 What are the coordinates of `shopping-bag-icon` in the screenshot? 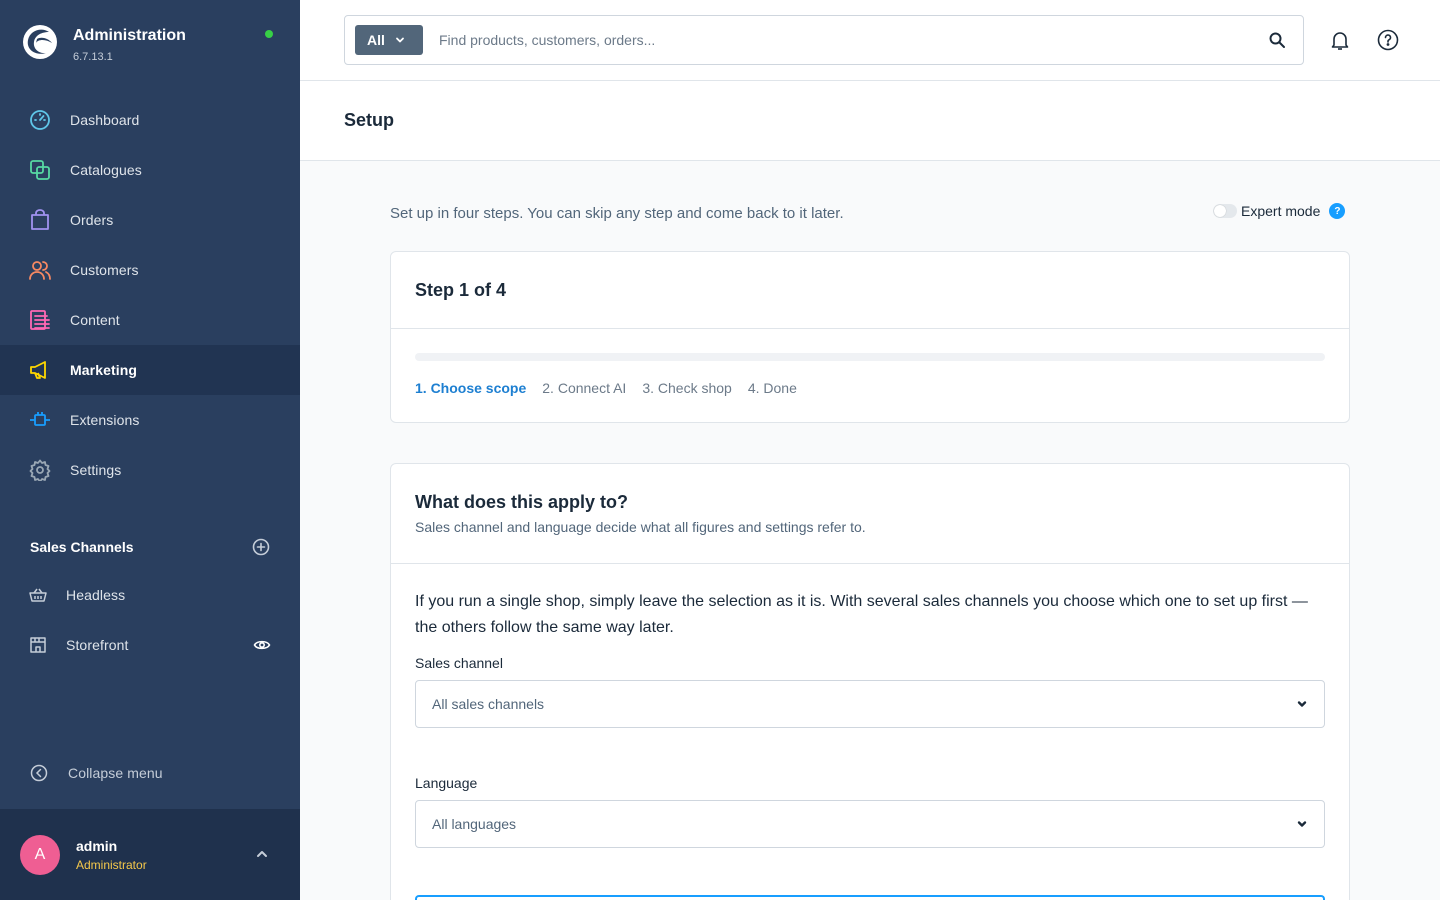 It's located at (40, 220).